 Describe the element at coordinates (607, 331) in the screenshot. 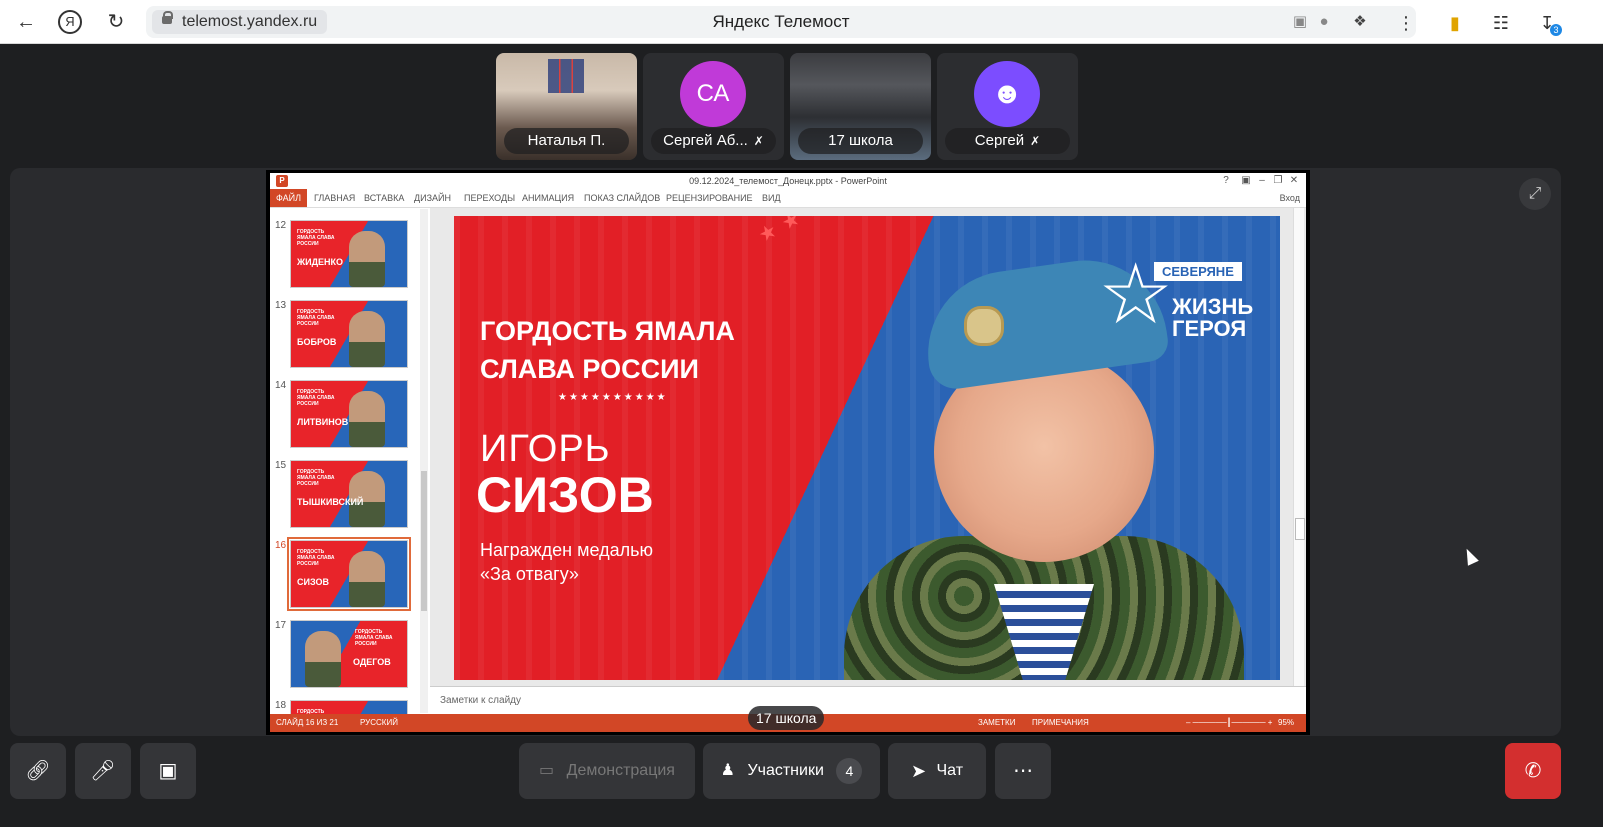

I see `slide-heading-line1: ГОРДОСТЬ ЯМАЛА` at that location.